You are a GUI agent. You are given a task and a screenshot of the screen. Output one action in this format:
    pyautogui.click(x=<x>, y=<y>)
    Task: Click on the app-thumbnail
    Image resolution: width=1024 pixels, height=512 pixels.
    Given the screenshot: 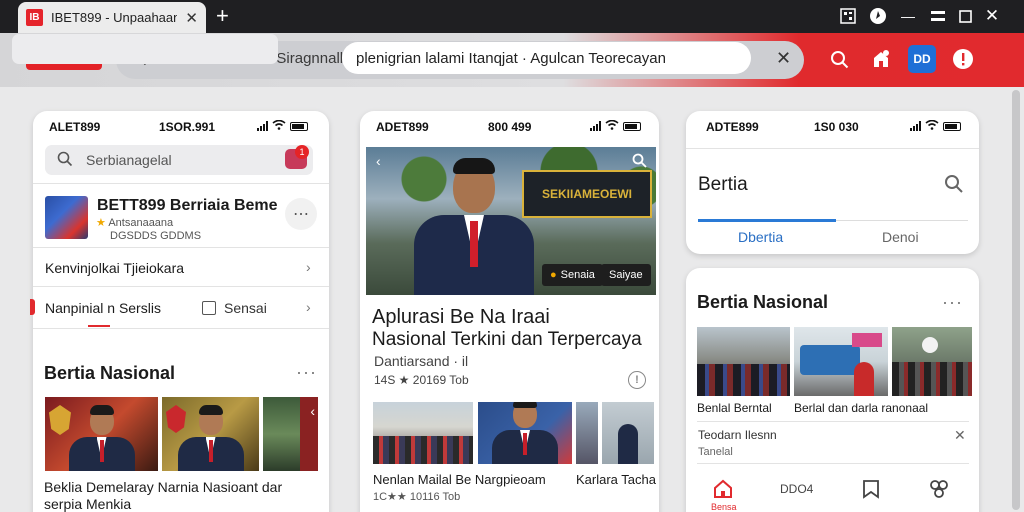 What is the action you would take?
    pyautogui.click(x=66, y=217)
    